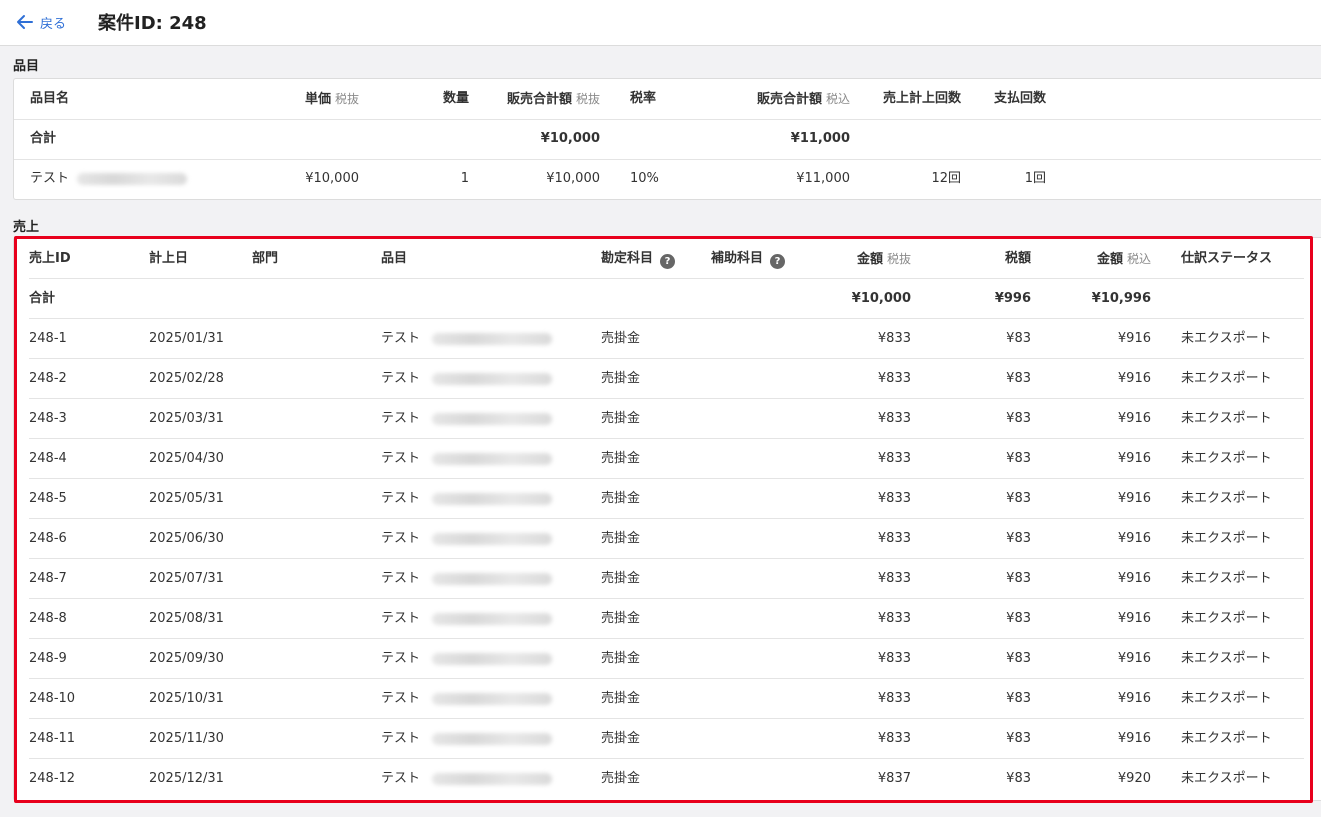  I want to click on sales-row: 248-2 2025/02/28 テスト 売掛金 ¥833 ¥83 ¥916 未エクスポート, so click(659, 379).